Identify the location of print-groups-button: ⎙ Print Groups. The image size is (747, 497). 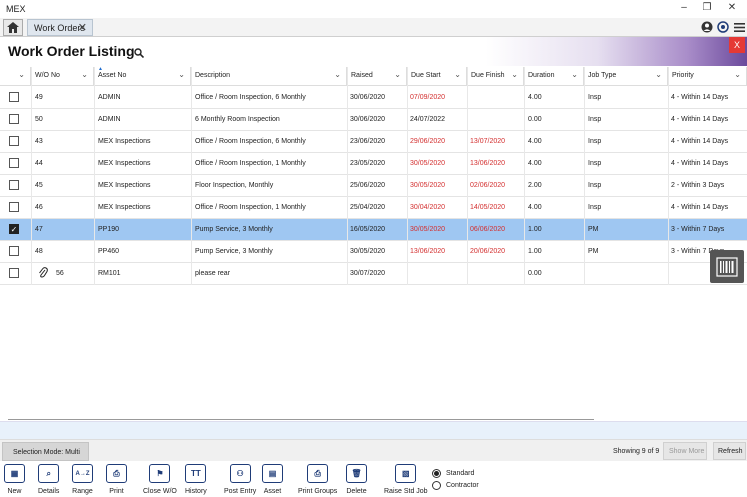
(317, 479).